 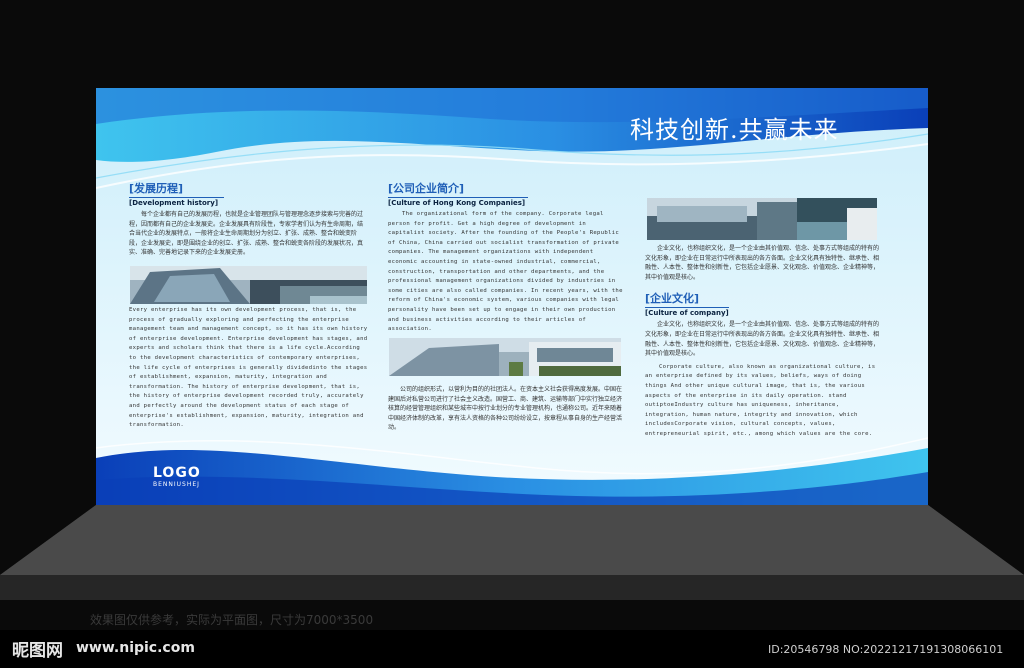 I want to click on nipic-url: www.nipic.com, so click(x=135, y=648).